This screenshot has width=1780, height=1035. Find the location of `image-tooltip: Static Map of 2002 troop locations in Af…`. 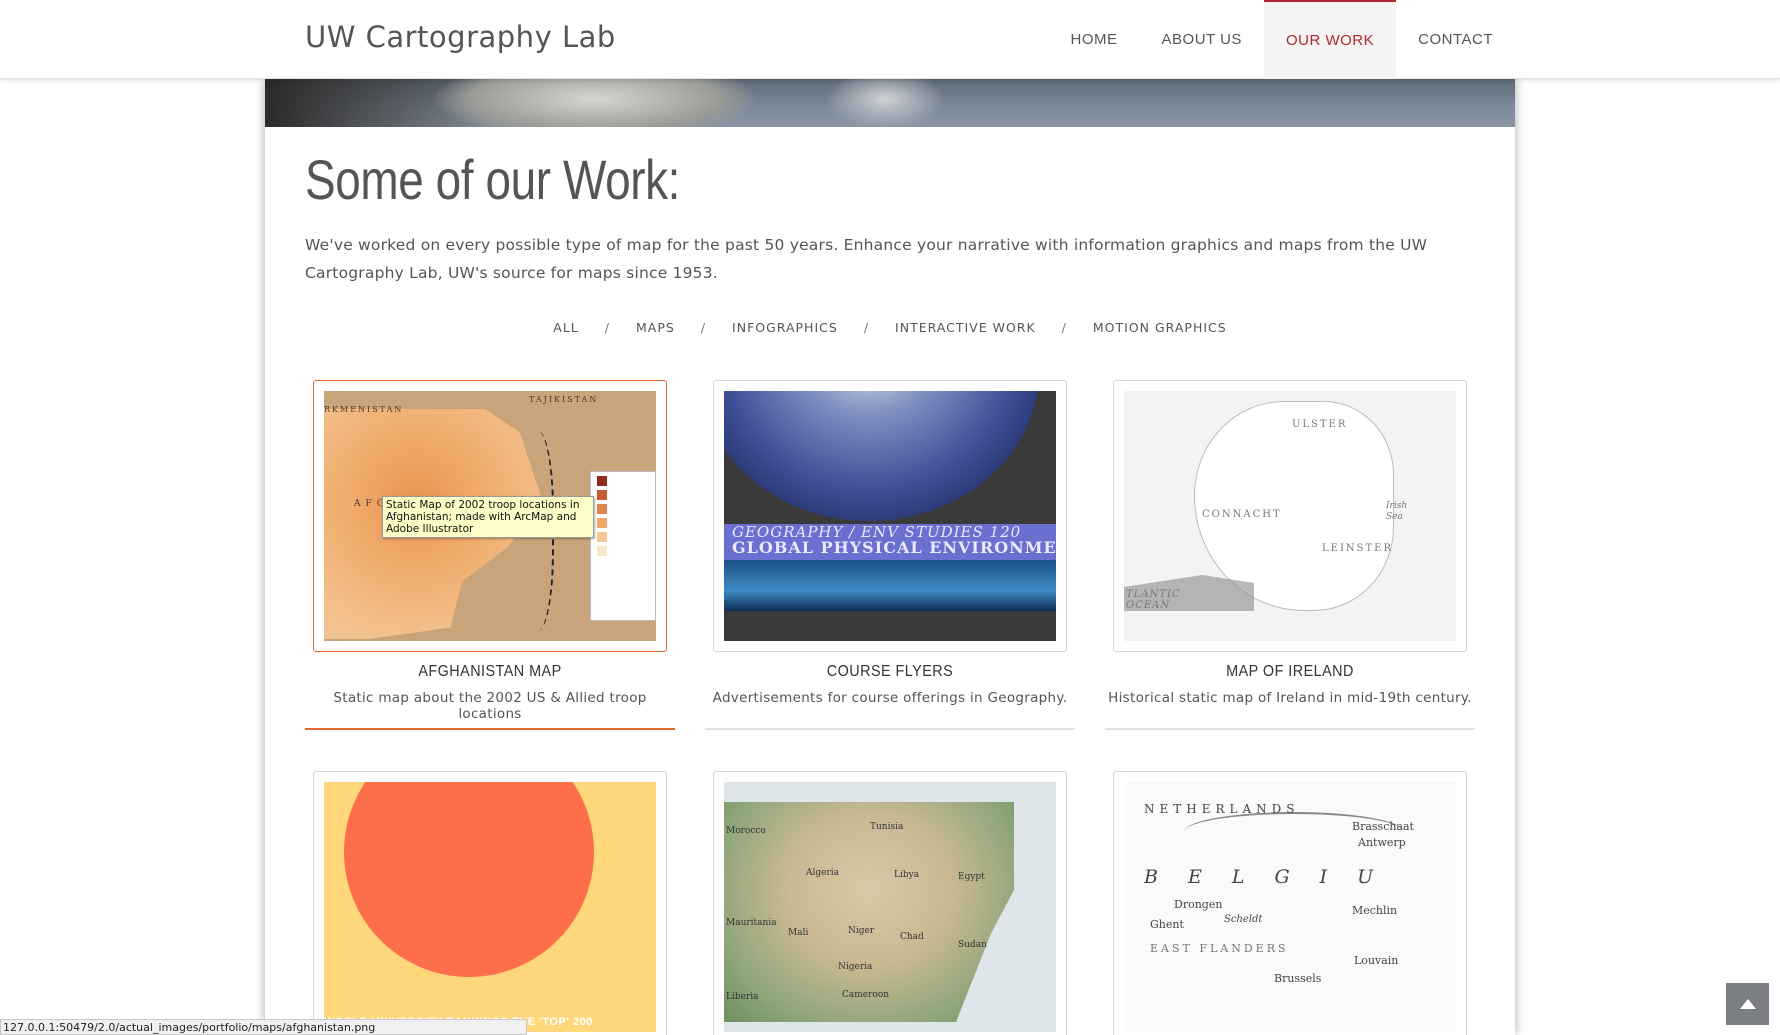

image-tooltip: Static Map of 2002 troop locations in Af… is located at coordinates (488, 517).